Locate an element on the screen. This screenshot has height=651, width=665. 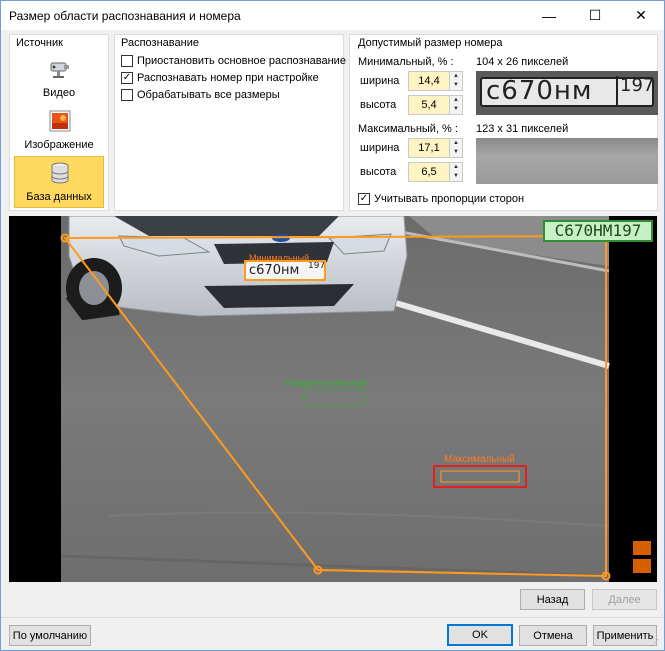
pause-recognition-checkbox: Приостановить основное распознавание is located at coordinates (233, 61).